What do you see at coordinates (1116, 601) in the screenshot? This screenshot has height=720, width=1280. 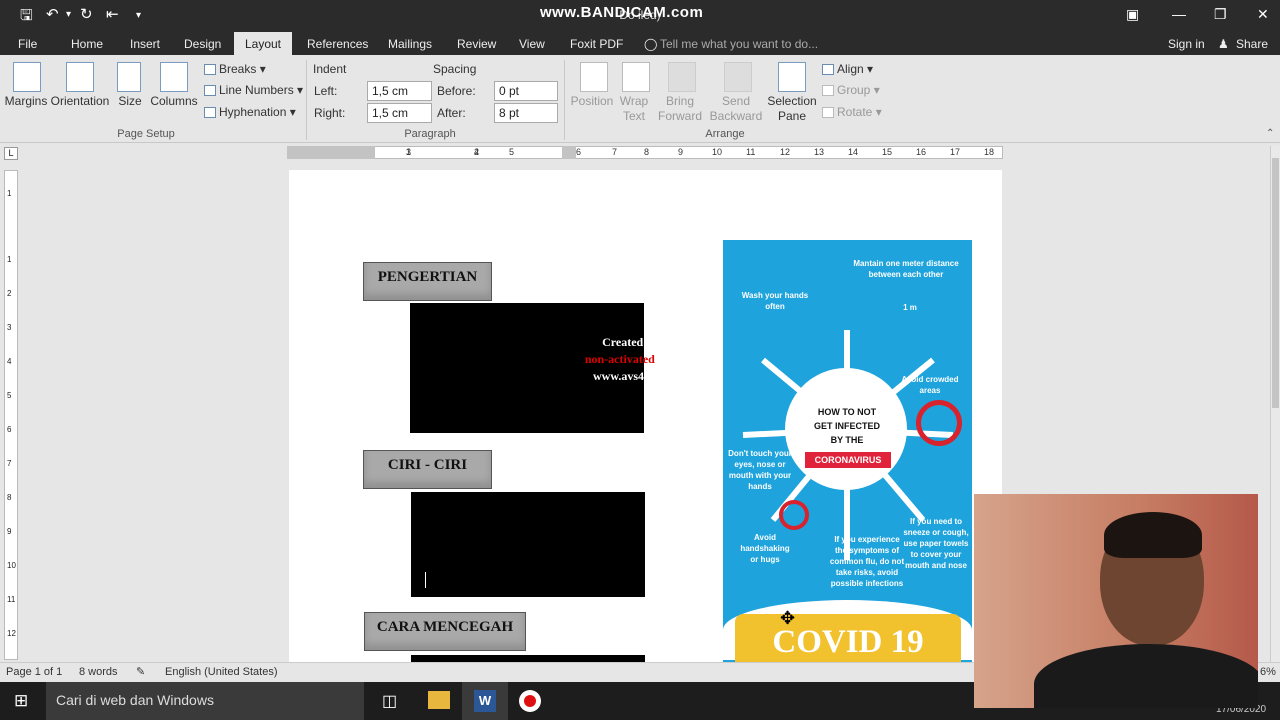 I see `webcam-overlay` at bounding box center [1116, 601].